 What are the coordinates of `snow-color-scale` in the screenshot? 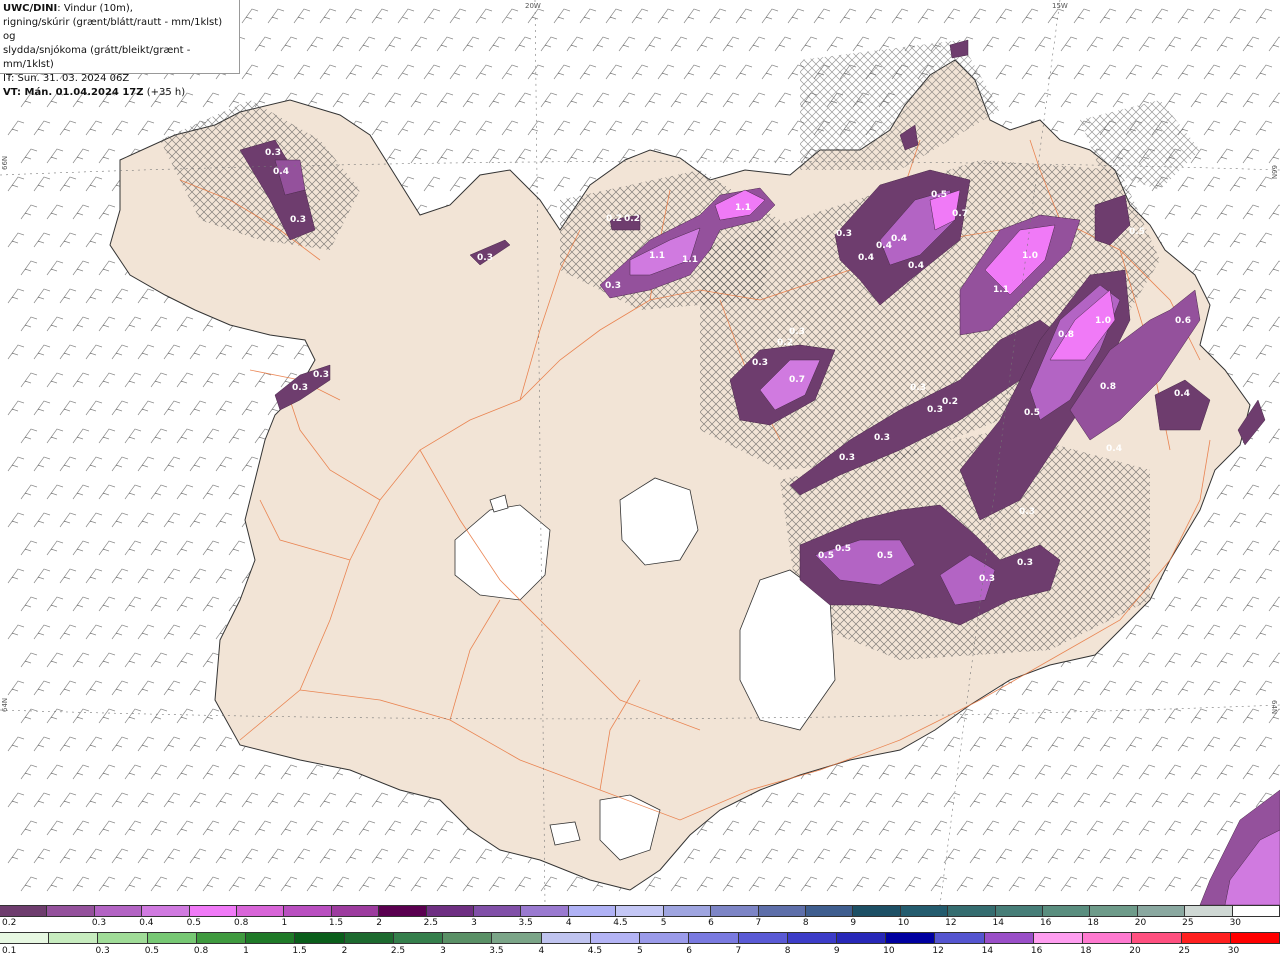 It's located at (640, 911).